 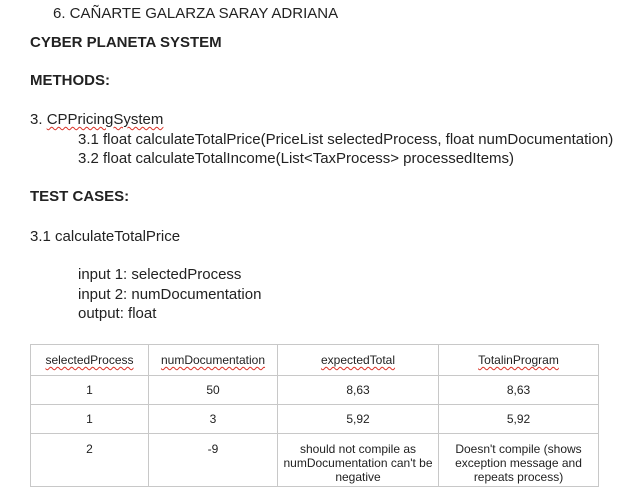 I want to click on table-row: 1 3 5,92 5,92, so click(x=314, y=419).